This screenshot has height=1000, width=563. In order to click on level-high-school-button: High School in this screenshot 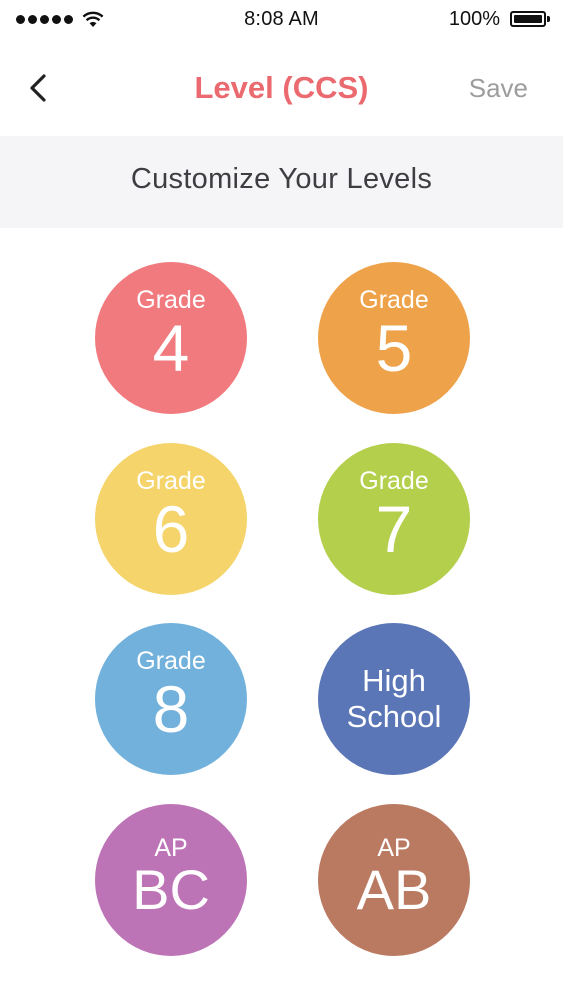, I will do `click(394, 699)`.